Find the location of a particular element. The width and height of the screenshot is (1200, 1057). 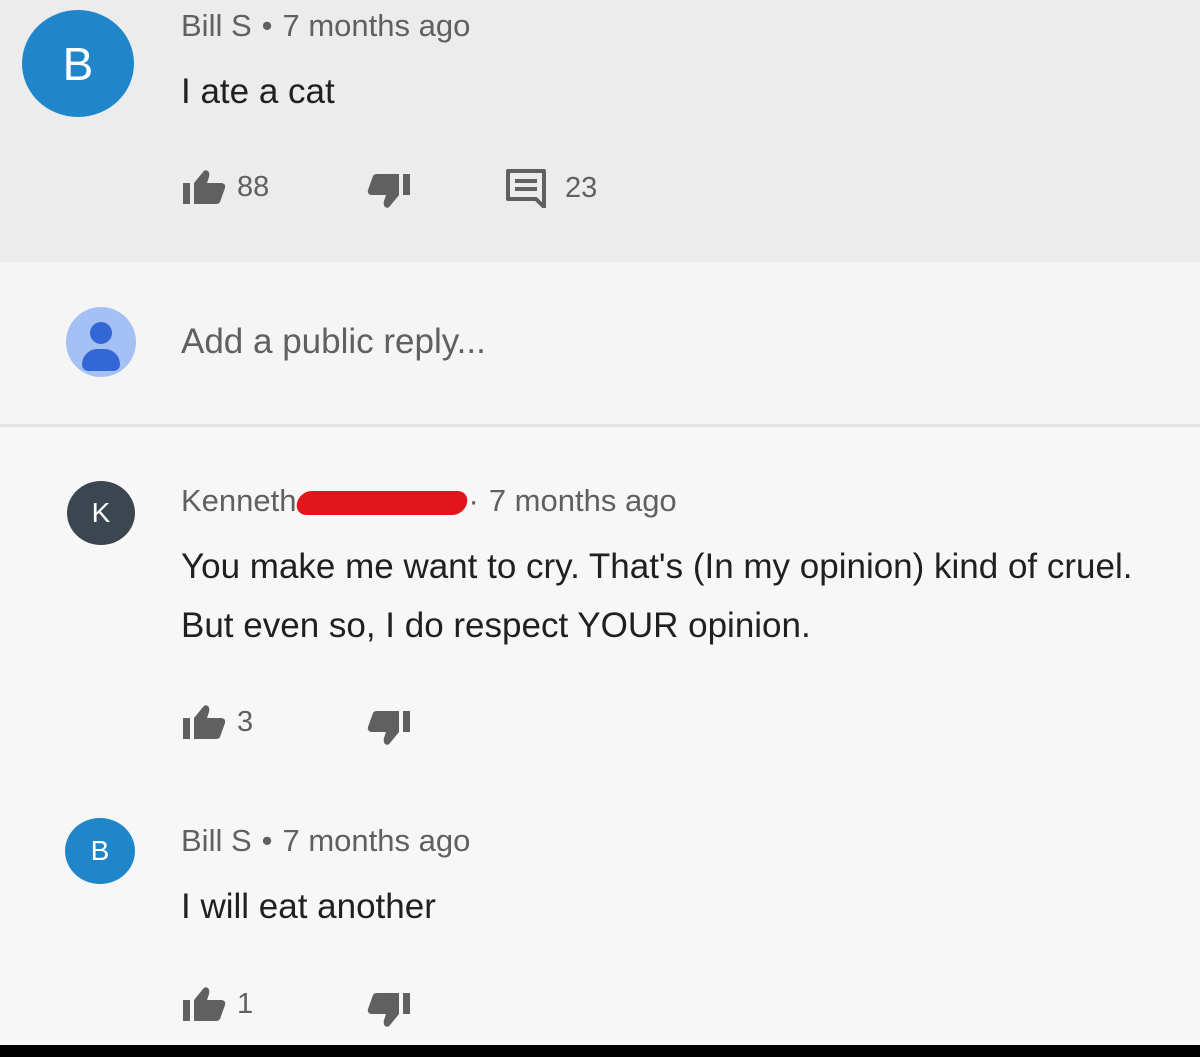

reply-text: I will eat another is located at coordinates (308, 906).